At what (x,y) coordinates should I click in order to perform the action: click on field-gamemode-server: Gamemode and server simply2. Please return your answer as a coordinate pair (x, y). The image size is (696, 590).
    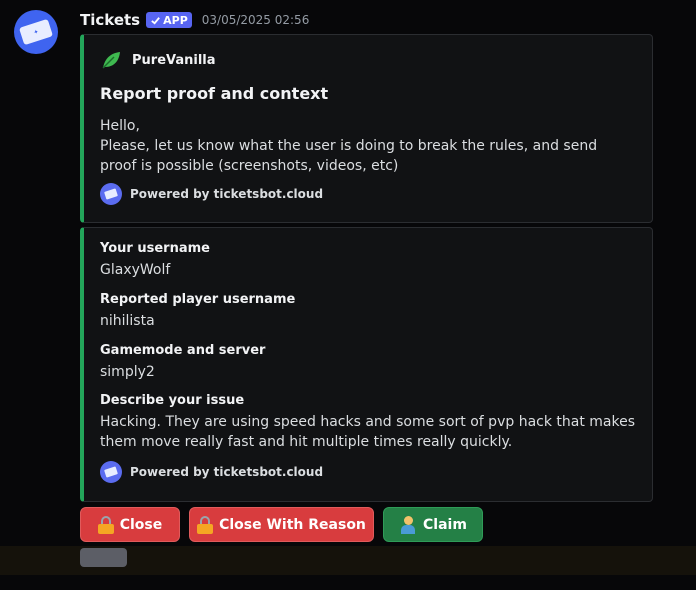
    Looking at the image, I should click on (370, 362).